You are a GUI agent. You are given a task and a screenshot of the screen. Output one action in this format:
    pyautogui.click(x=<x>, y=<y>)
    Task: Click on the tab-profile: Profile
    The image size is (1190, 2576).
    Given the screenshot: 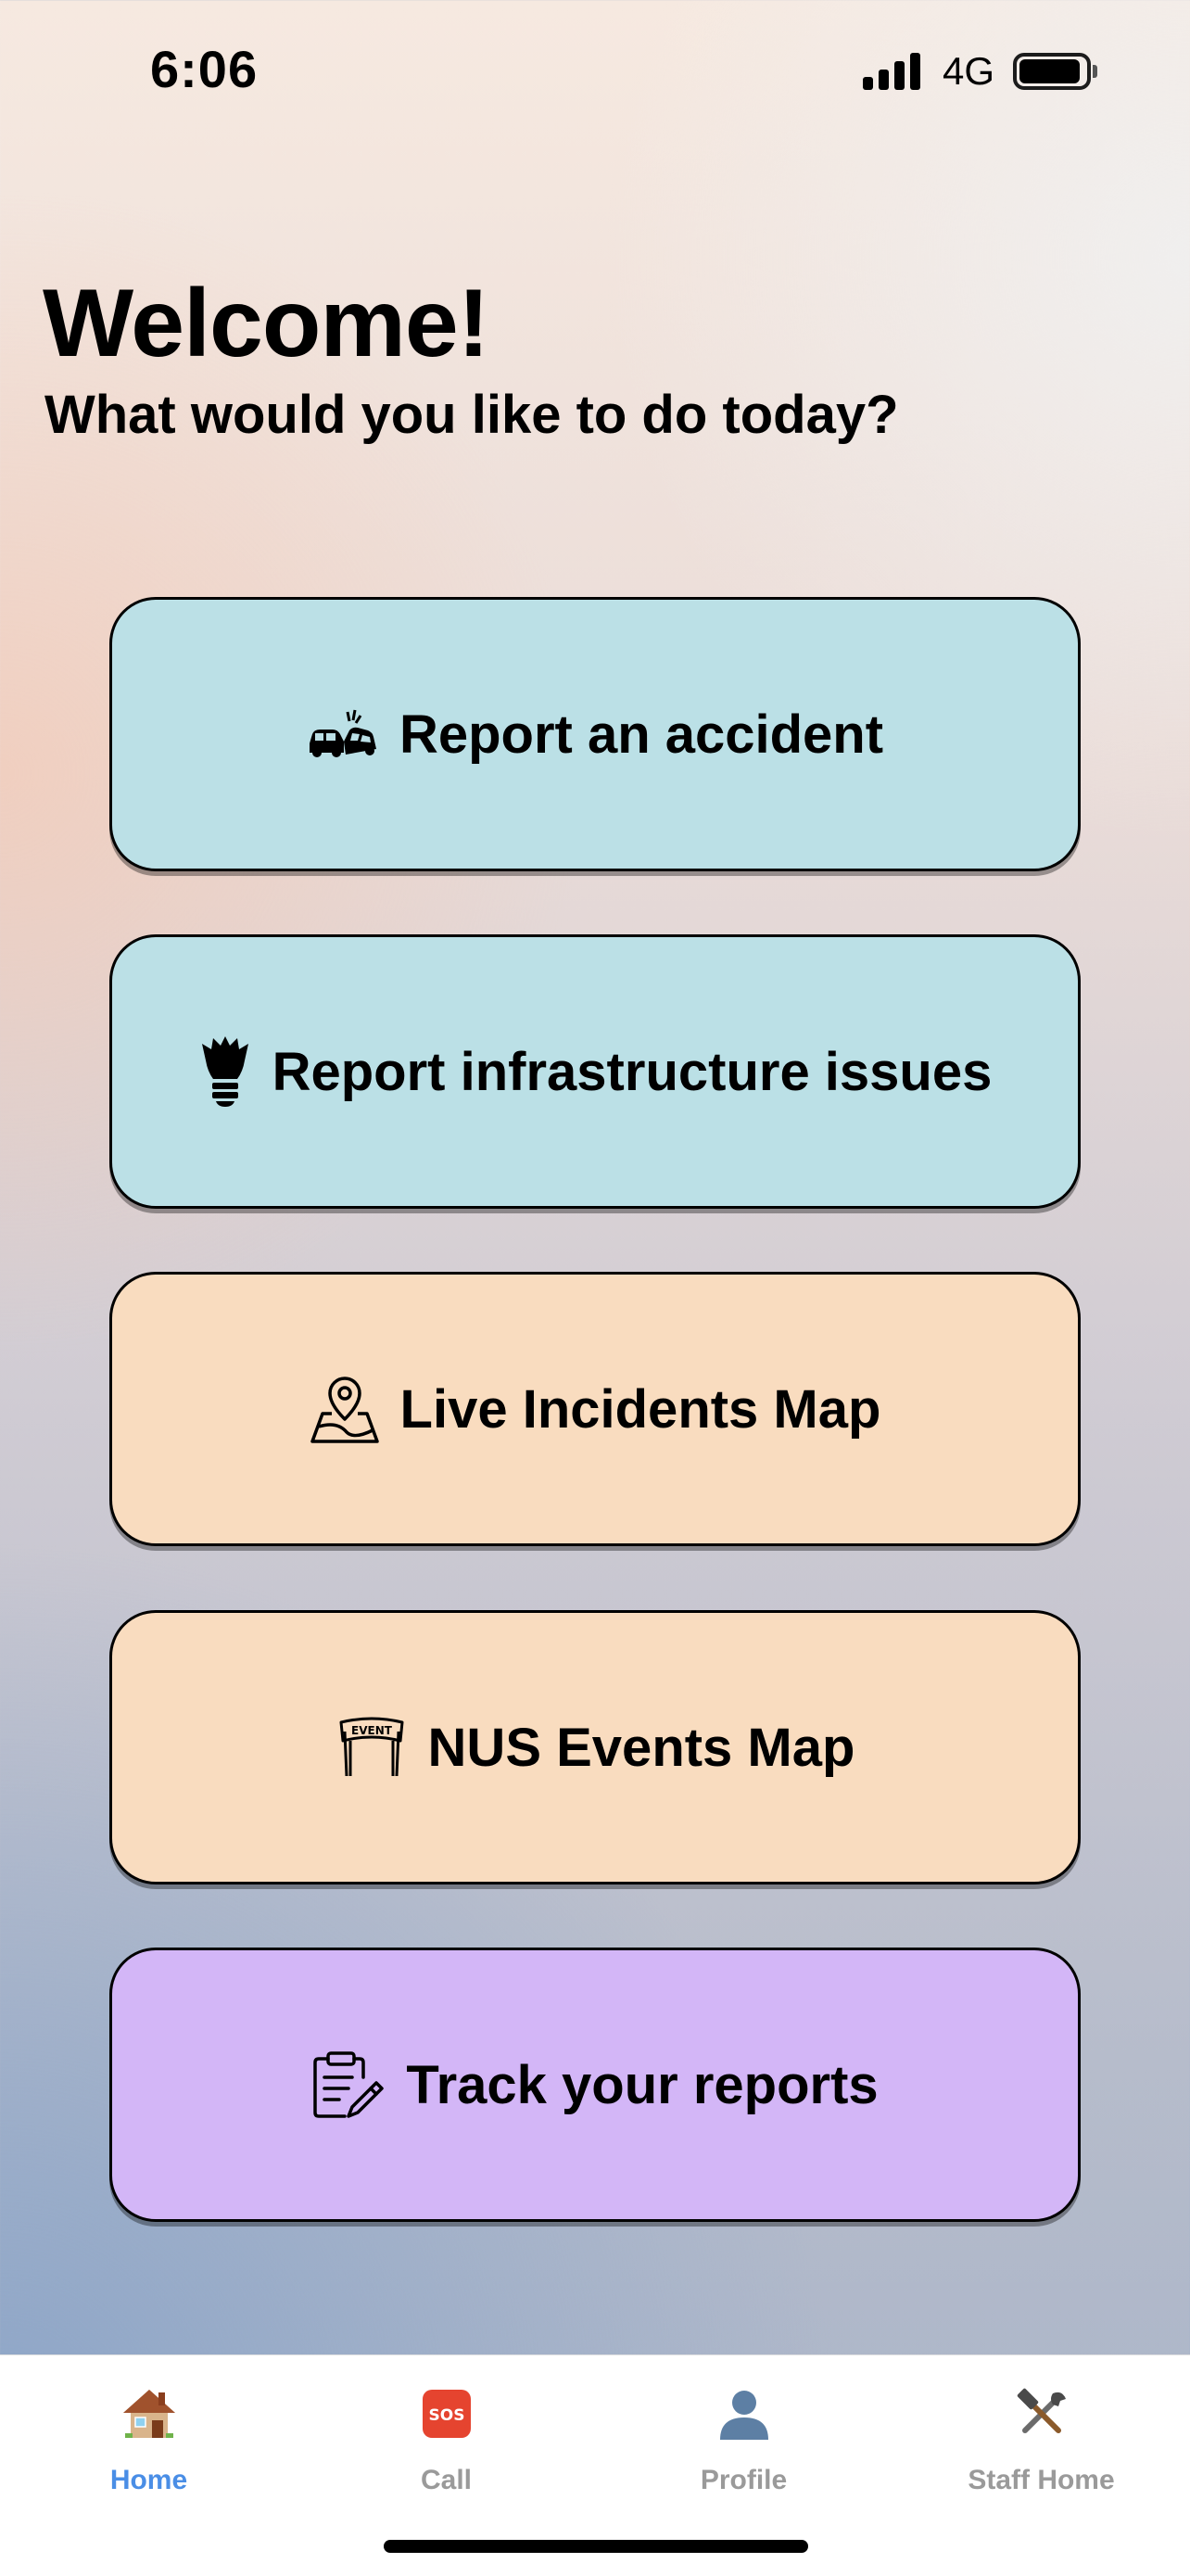 What is the action you would take?
    pyautogui.click(x=743, y=2438)
    